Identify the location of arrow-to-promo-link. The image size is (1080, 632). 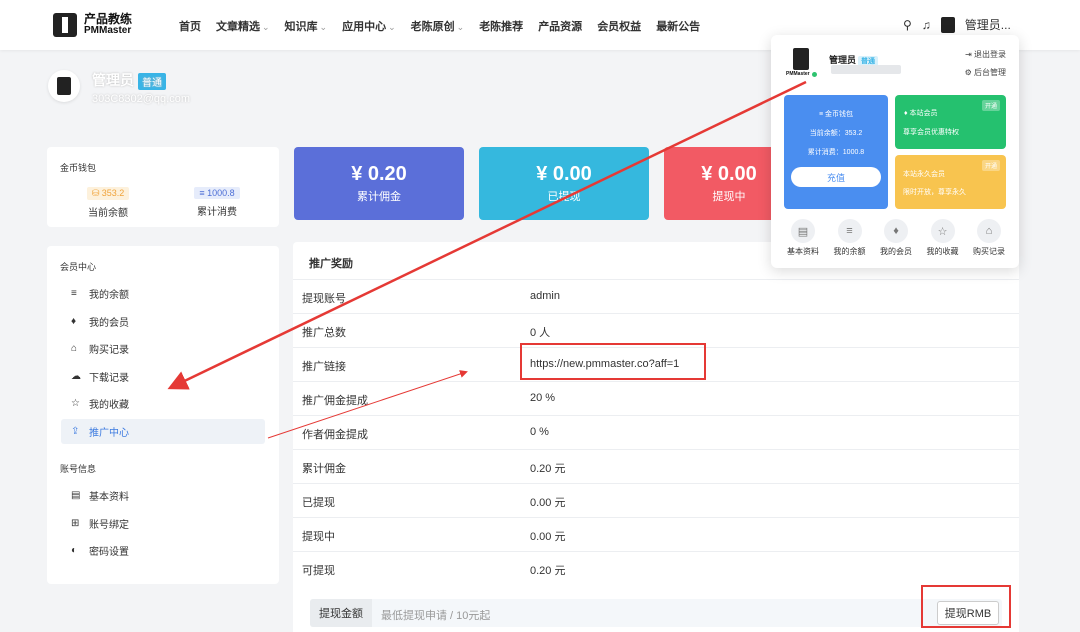
(367, 404).